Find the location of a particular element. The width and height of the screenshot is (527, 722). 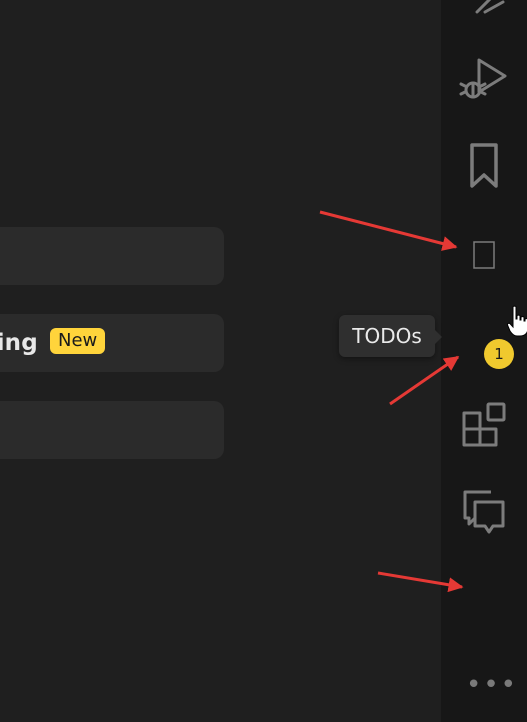

new-badge: New is located at coordinates (78, 341).